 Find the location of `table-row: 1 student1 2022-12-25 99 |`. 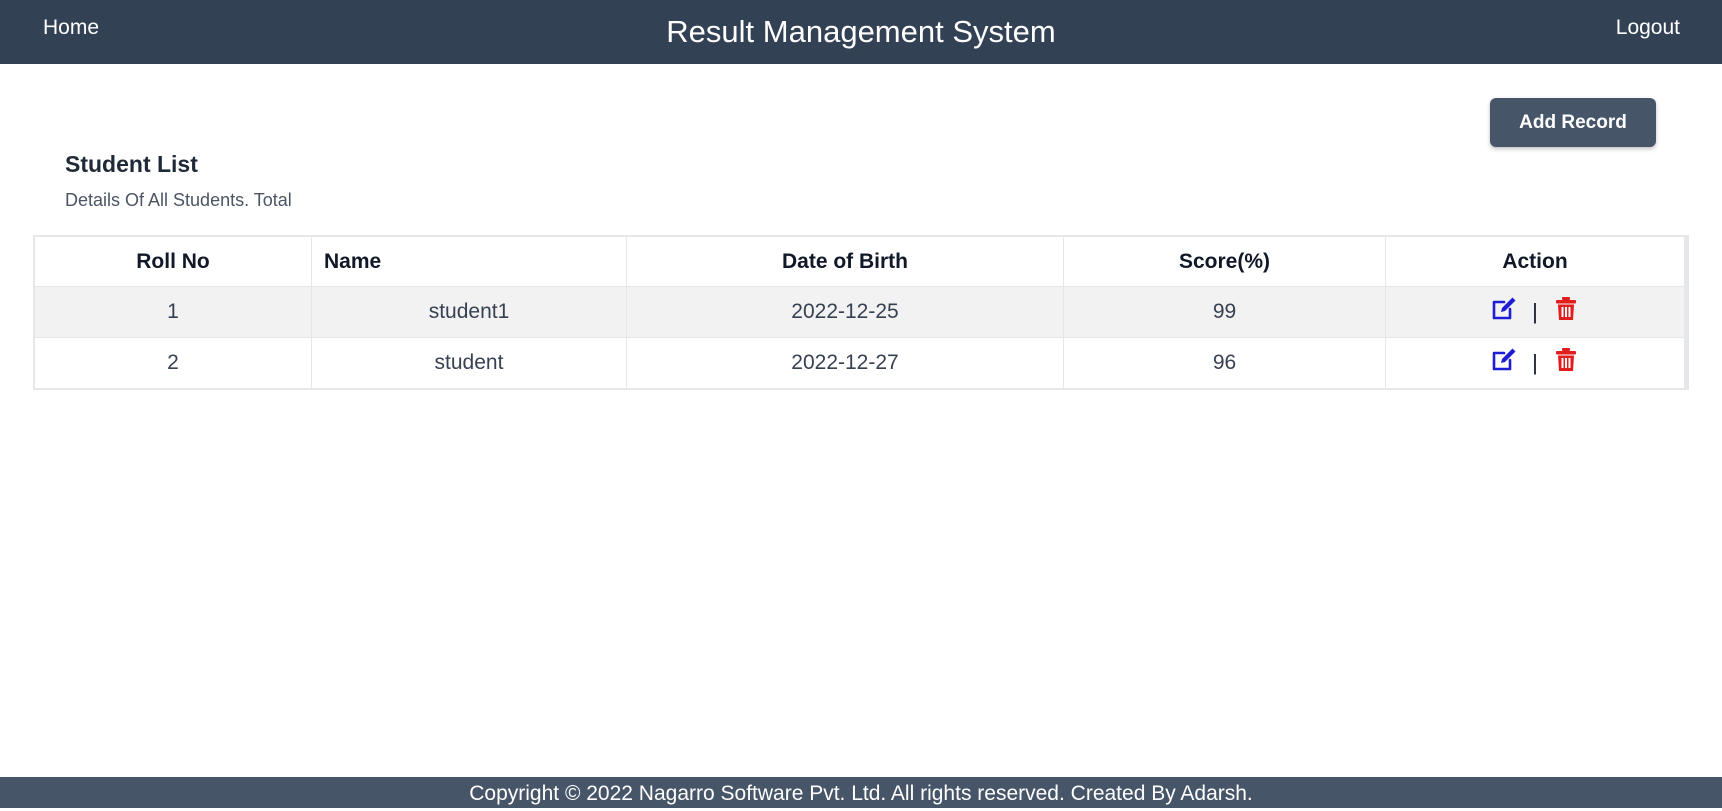

table-row: 1 student1 2022-12-25 99 | is located at coordinates (860, 312).